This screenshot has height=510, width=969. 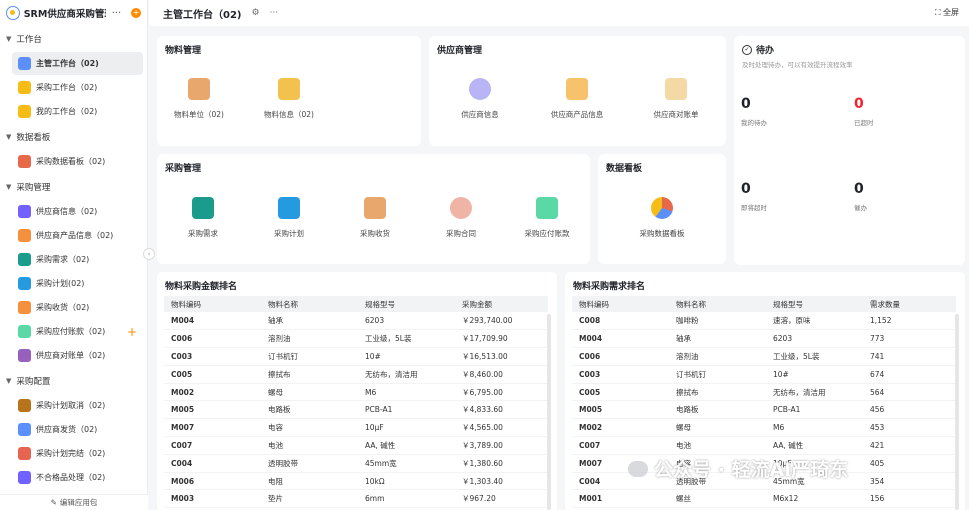 What do you see at coordinates (480, 99) in the screenshot?
I see `supplier-info-tile: 供应商信息` at bounding box center [480, 99].